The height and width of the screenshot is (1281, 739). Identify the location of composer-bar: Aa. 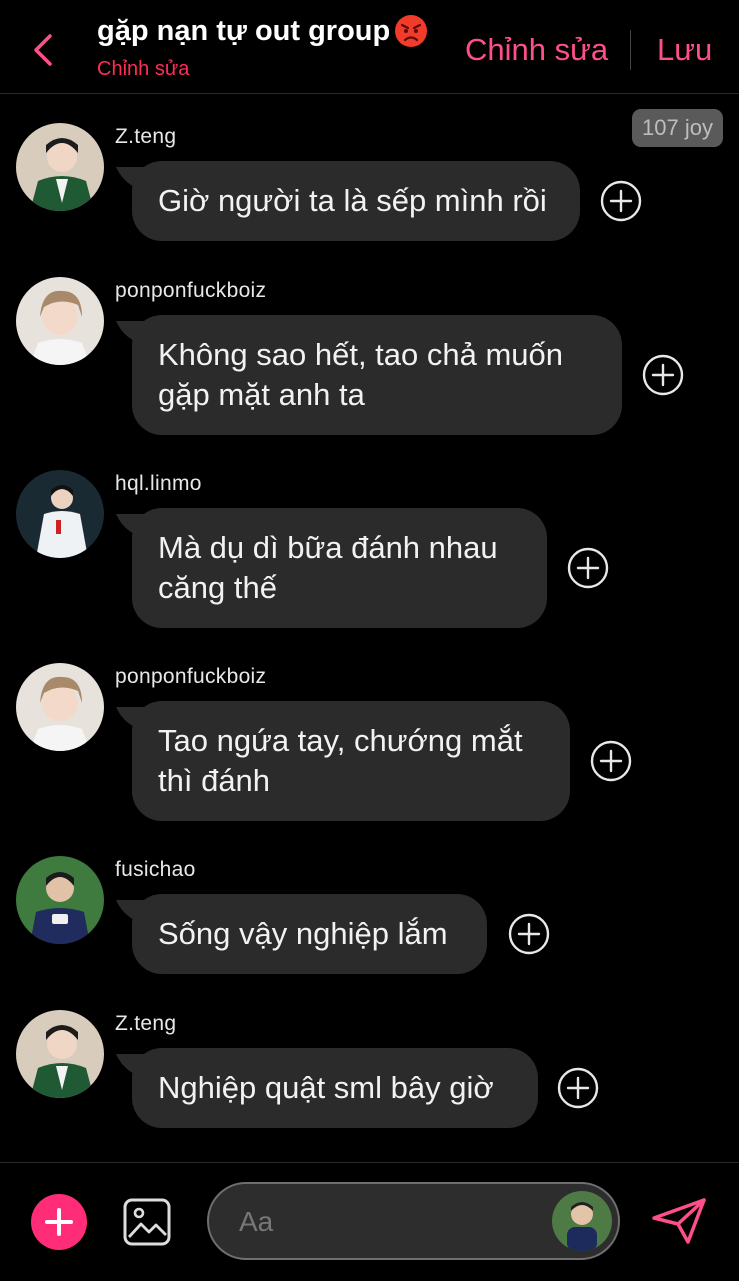
(369, 1221).